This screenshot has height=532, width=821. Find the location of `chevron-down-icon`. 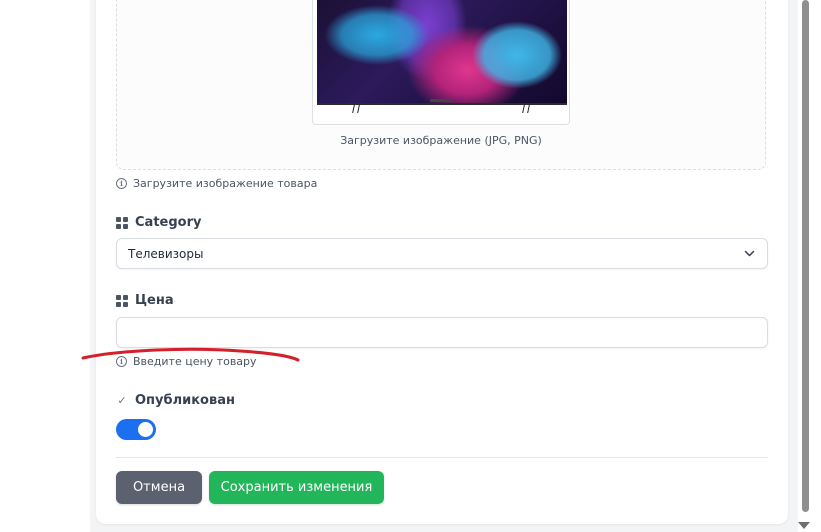

chevron-down-icon is located at coordinates (749, 253).